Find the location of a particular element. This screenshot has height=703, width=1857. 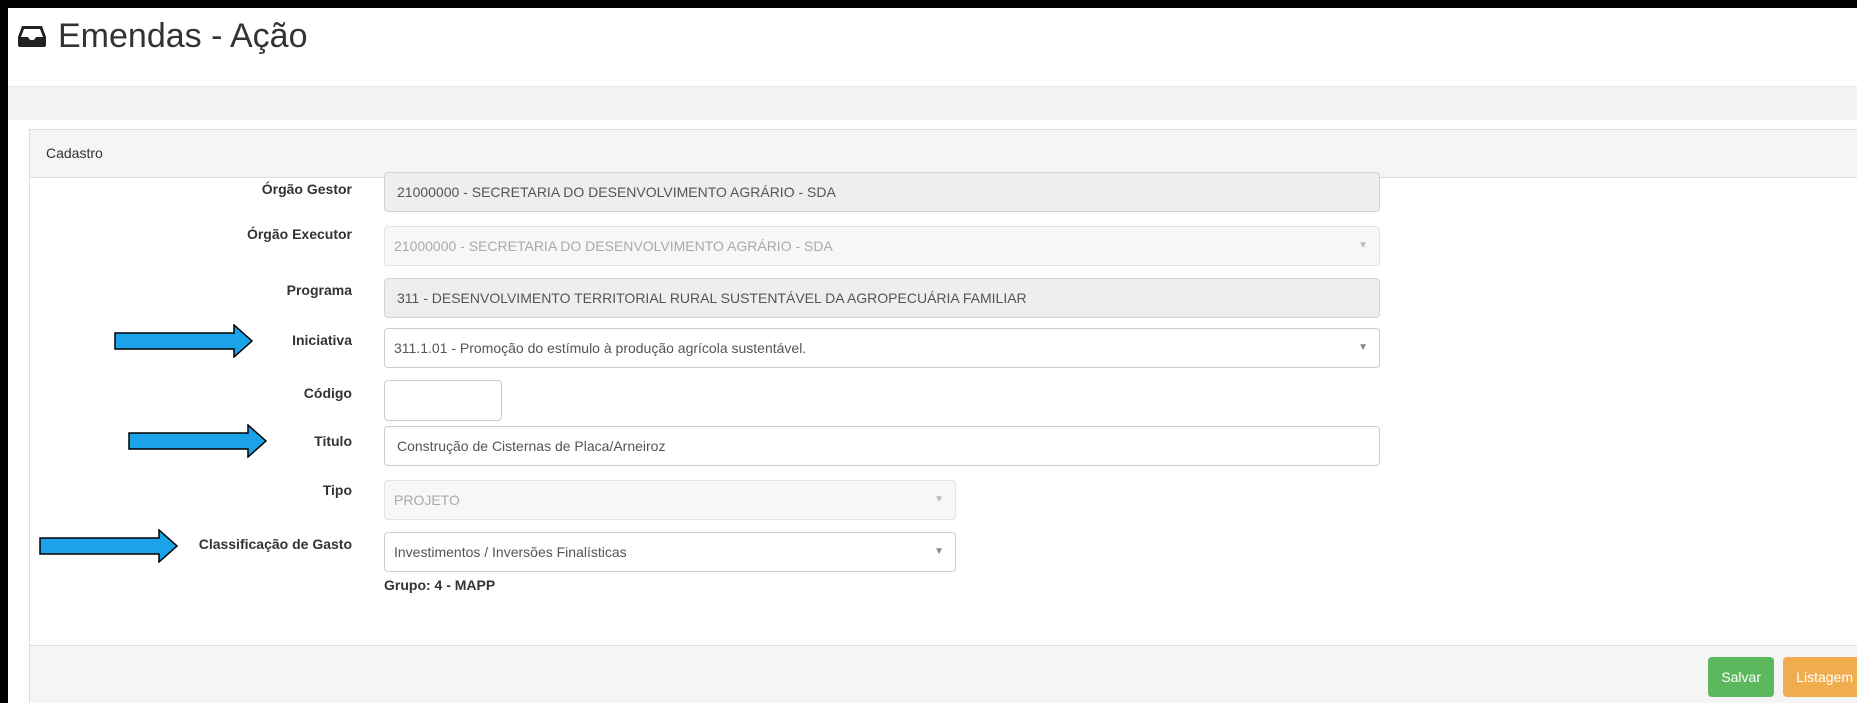

orgao-executor-label: Órgão Executor is located at coordinates (299, 234).